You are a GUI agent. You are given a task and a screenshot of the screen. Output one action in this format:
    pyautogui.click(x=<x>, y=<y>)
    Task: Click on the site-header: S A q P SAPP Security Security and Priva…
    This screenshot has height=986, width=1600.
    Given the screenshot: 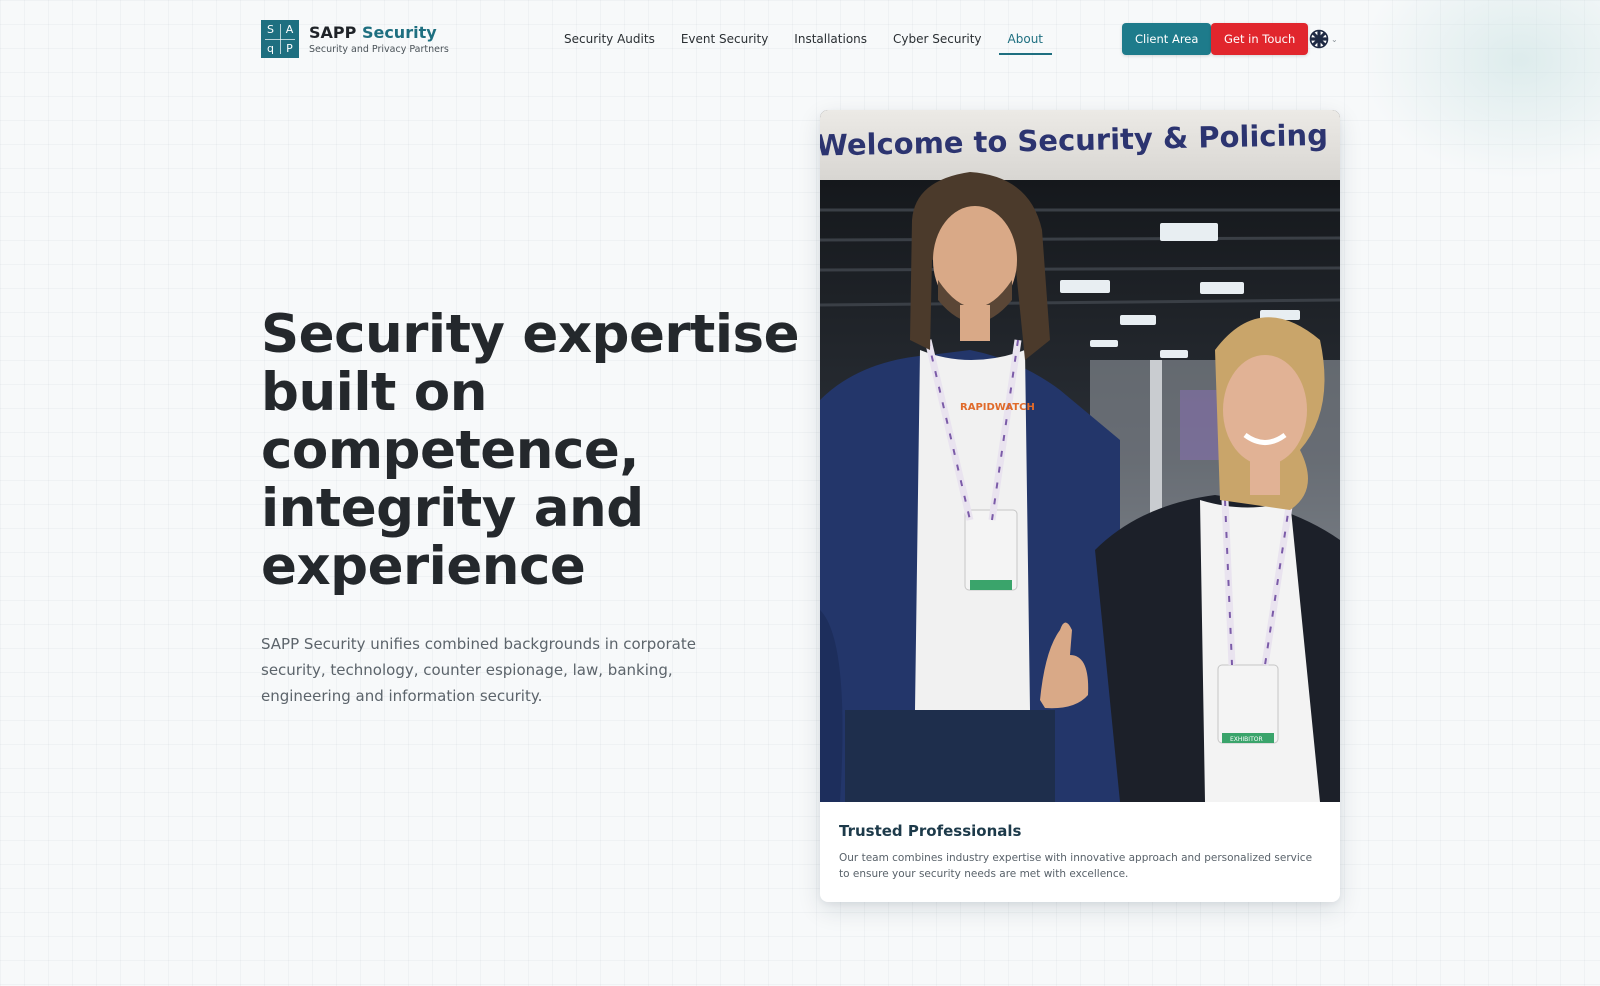 What is the action you would take?
    pyautogui.click(x=800, y=40)
    